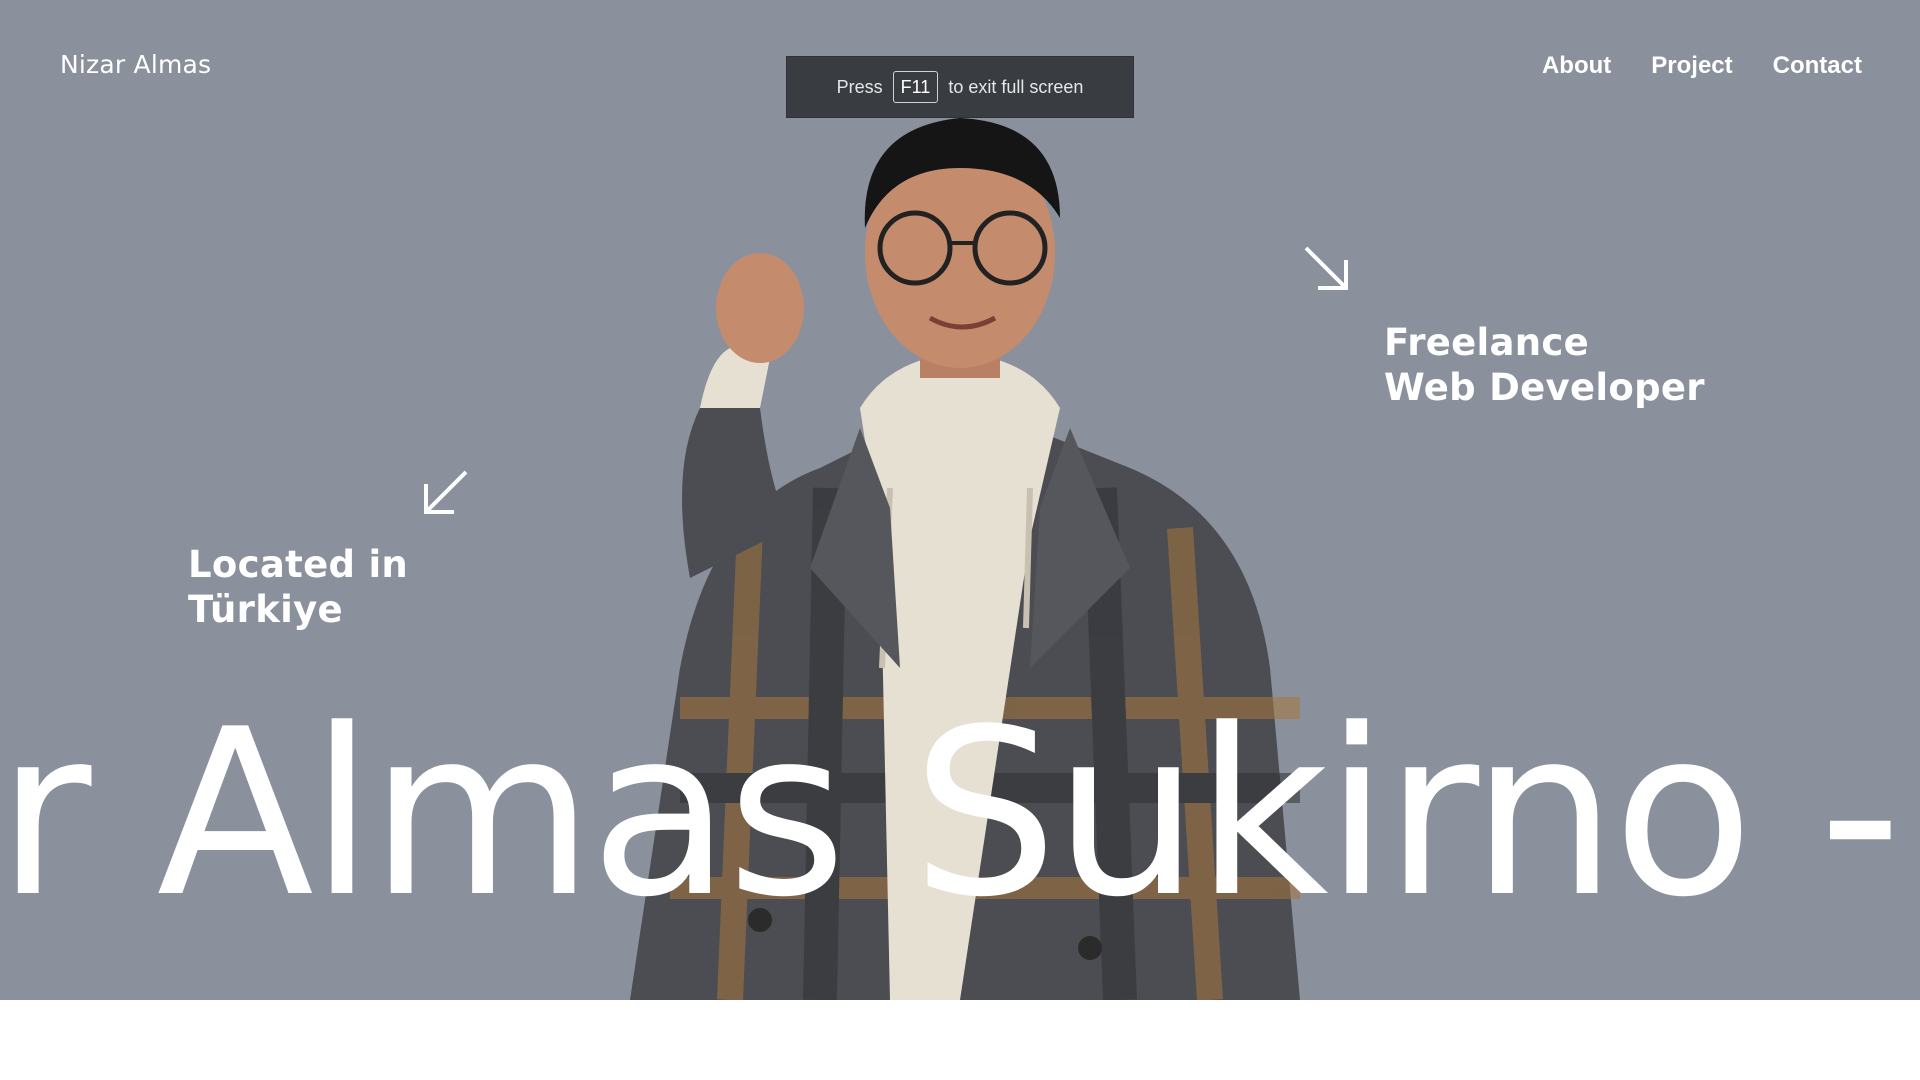 The width and height of the screenshot is (1920, 1080). Describe the element at coordinates (1544, 365) in the screenshot. I see `tagline-text: Freelance Web Developer` at that location.